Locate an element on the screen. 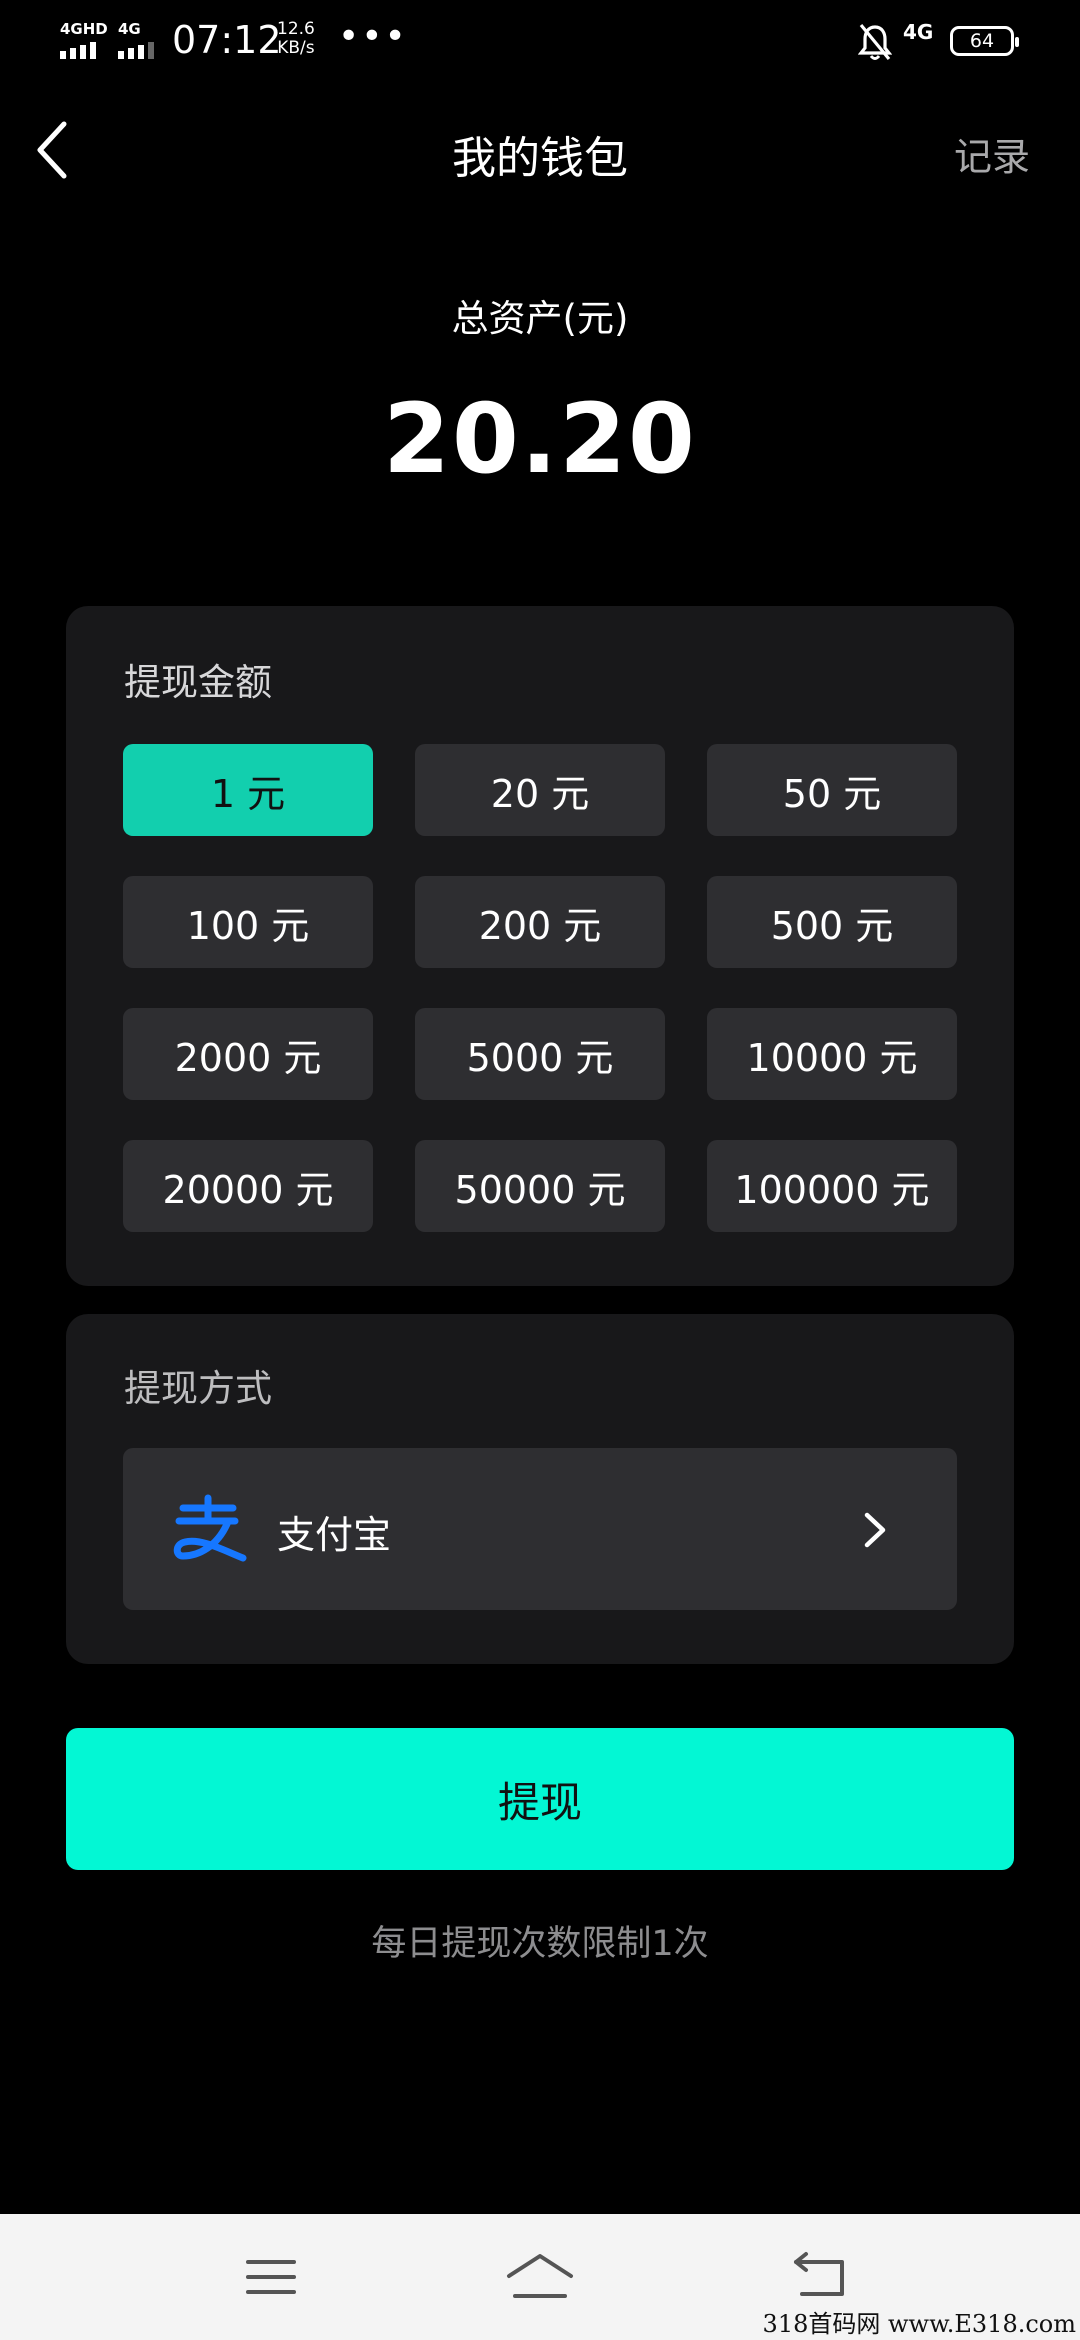 This screenshot has width=1080, height=2340. total-assets-value: 20.20 is located at coordinates (540, 439).